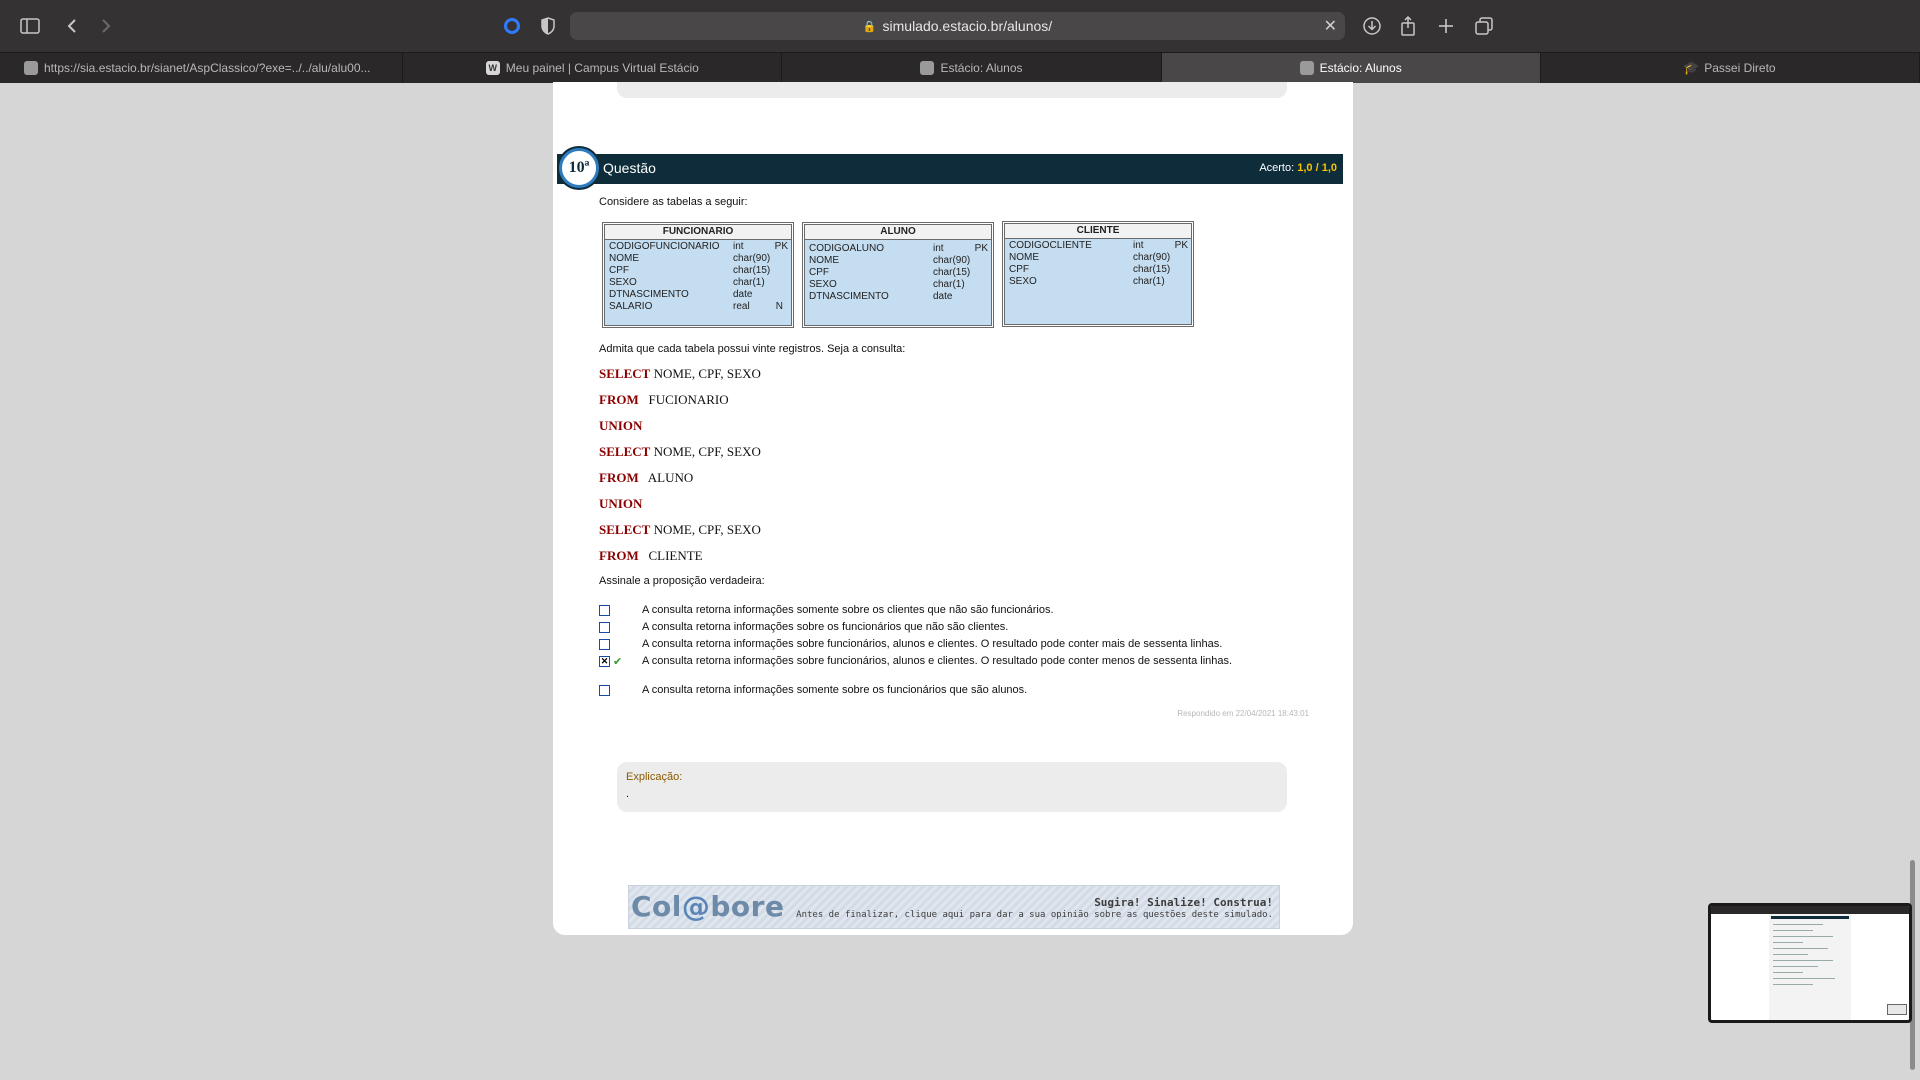 The image size is (1920, 1080). What do you see at coordinates (656, 906) in the screenshot?
I see `logo-part: Col` at bounding box center [656, 906].